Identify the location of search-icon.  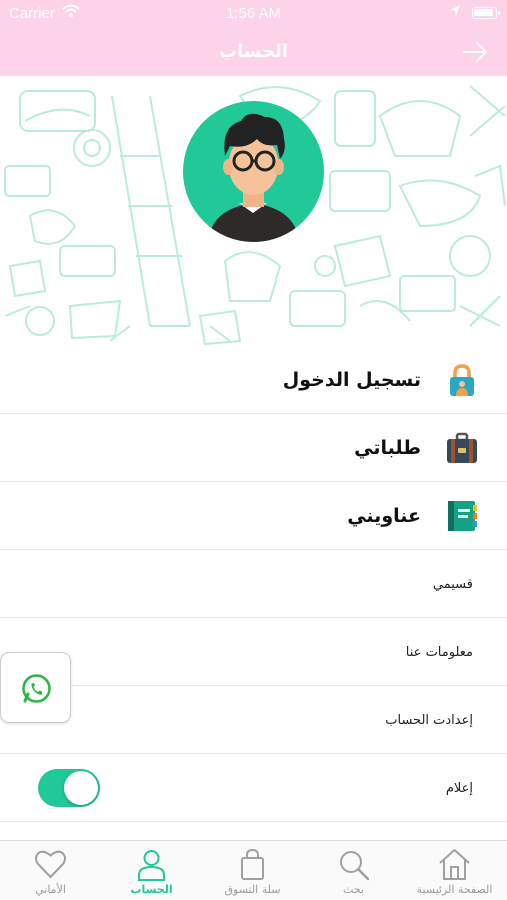
(355, 866).